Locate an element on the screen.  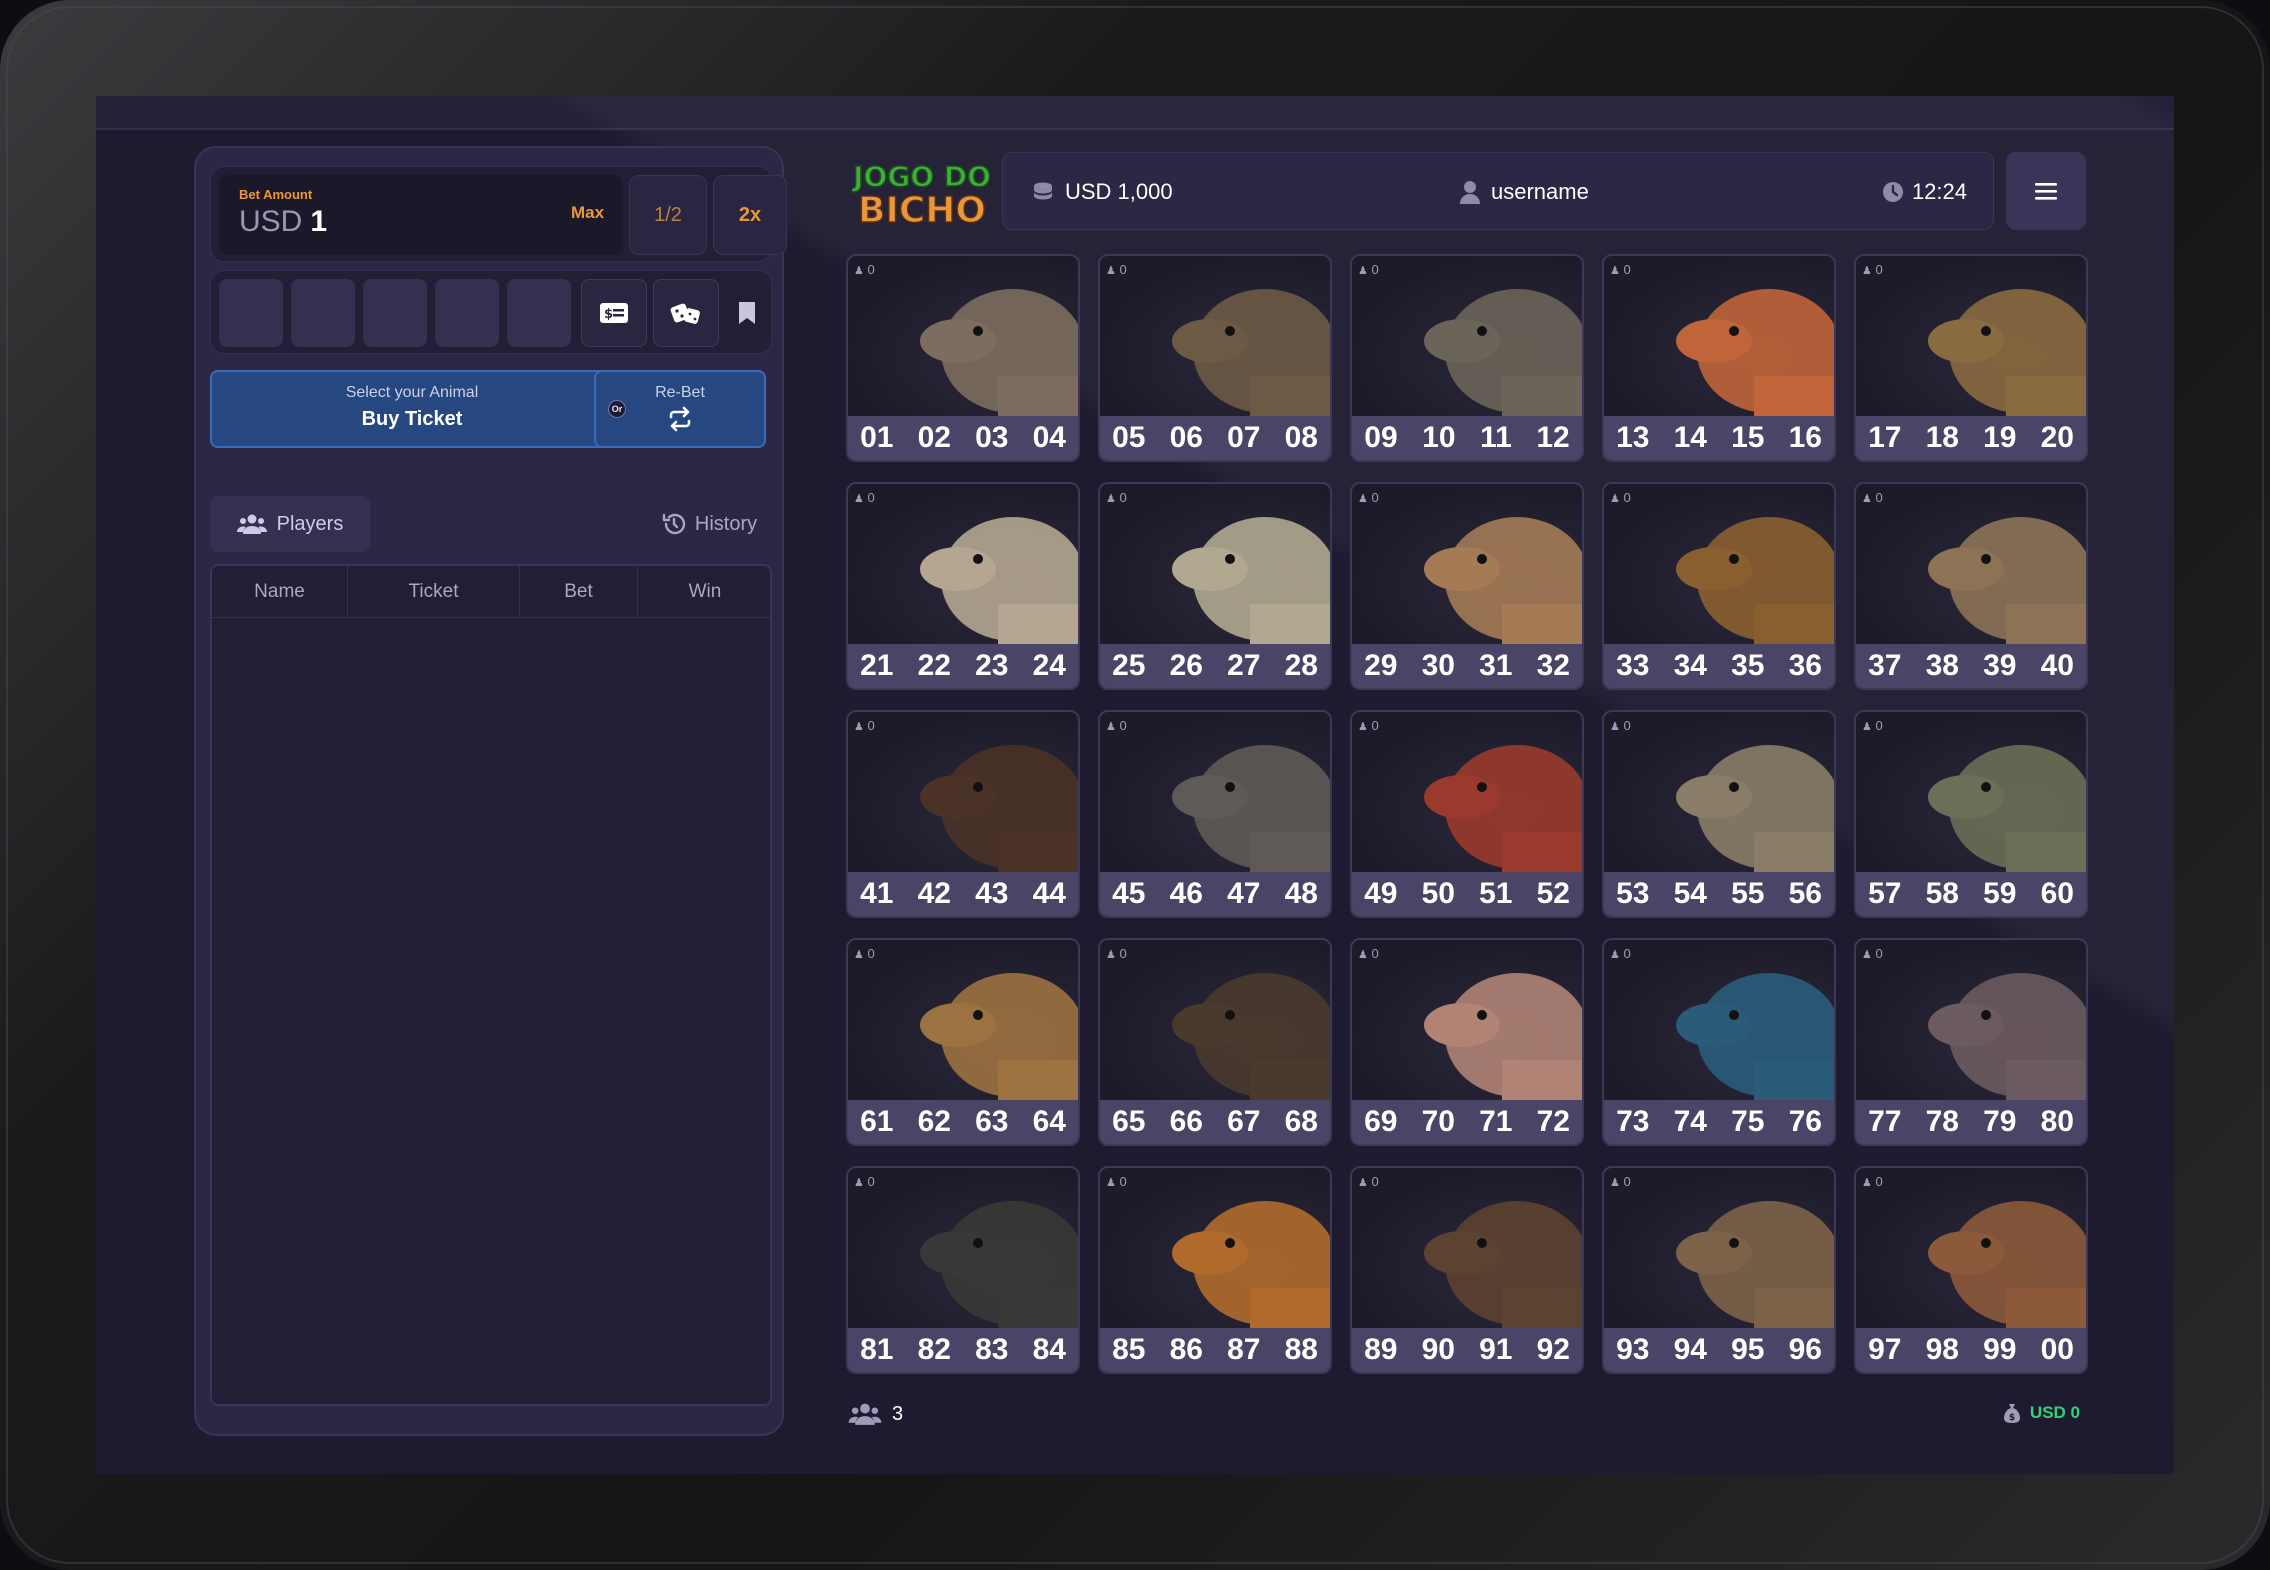
animal-number: 30 is located at coordinates (1438, 666).